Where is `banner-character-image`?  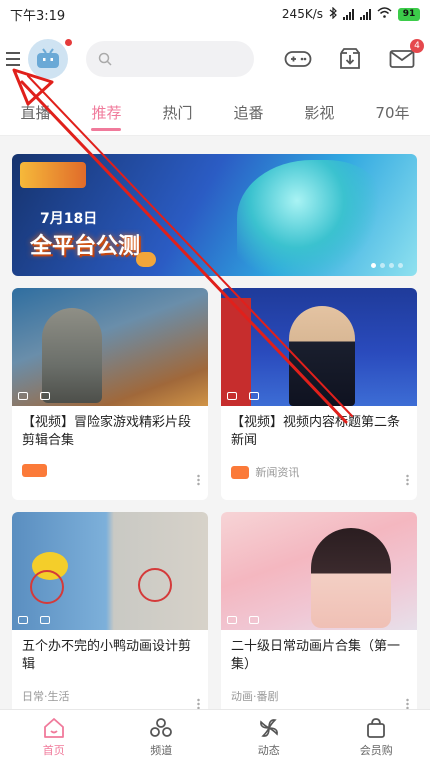
banner-character-image is located at coordinates (312, 218).